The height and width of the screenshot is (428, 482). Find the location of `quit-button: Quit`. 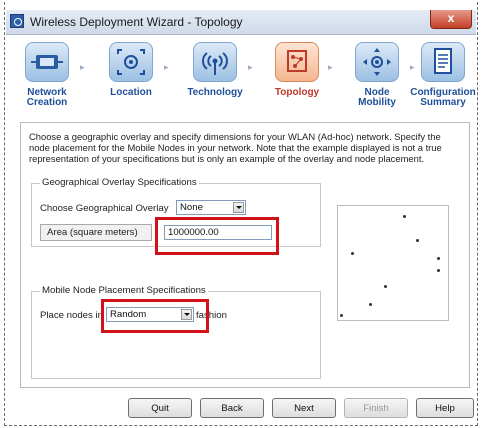

quit-button: Quit is located at coordinates (160, 408).